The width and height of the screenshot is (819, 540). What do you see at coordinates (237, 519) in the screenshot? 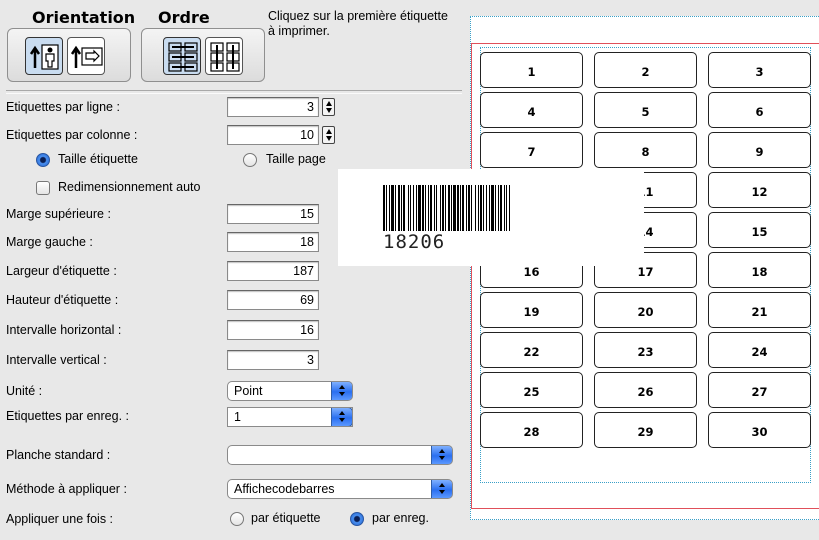
I see `per-label-radio` at bounding box center [237, 519].